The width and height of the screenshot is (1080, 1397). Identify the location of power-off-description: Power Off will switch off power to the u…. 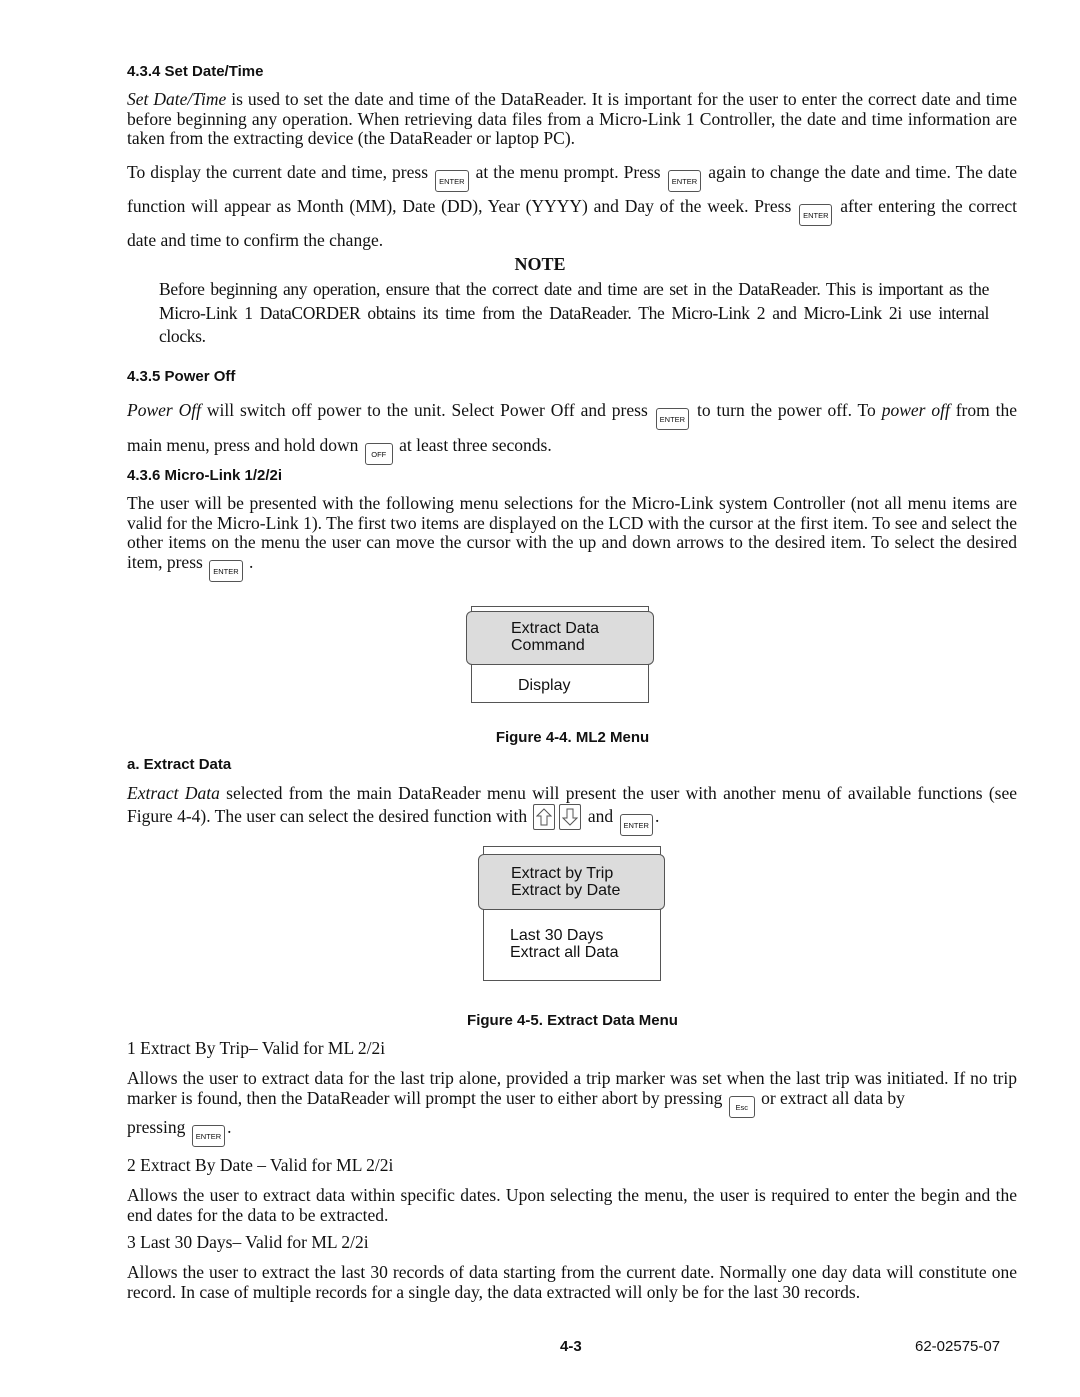
(572, 430).